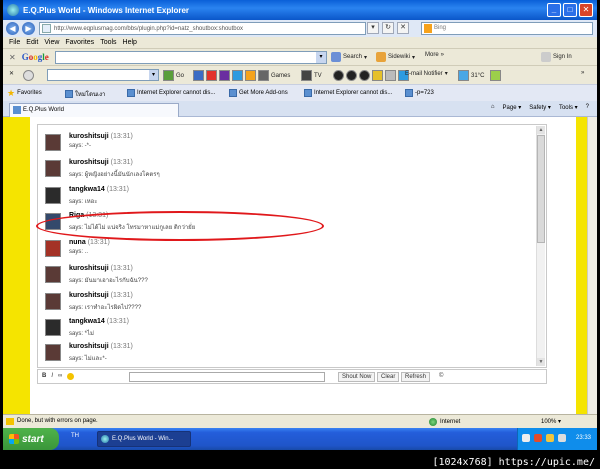  Describe the element at coordinates (403, 28) in the screenshot. I see `stop-icon: ✕` at that location.